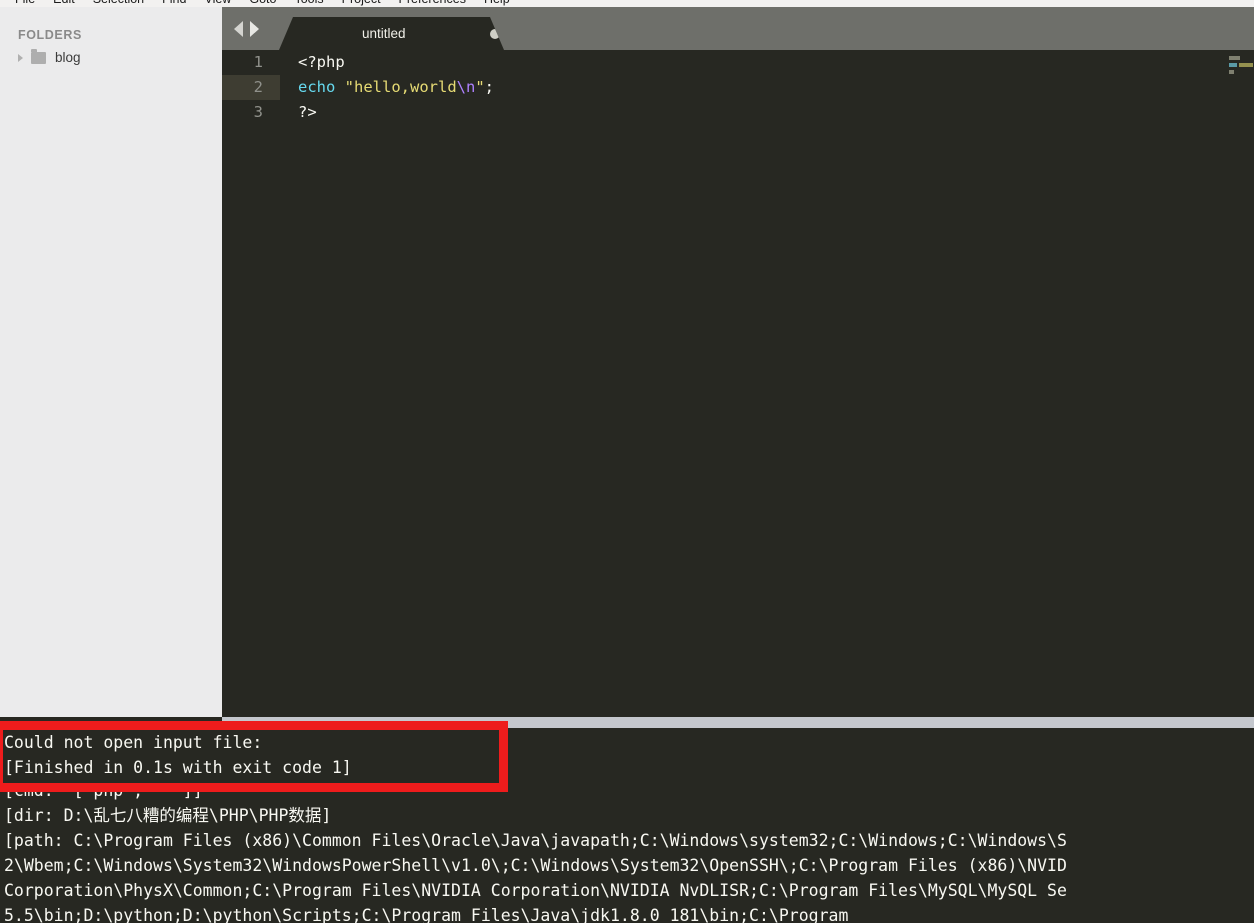  Describe the element at coordinates (111, 53) in the screenshot. I see `sidebar-folder-blog: blog` at that location.